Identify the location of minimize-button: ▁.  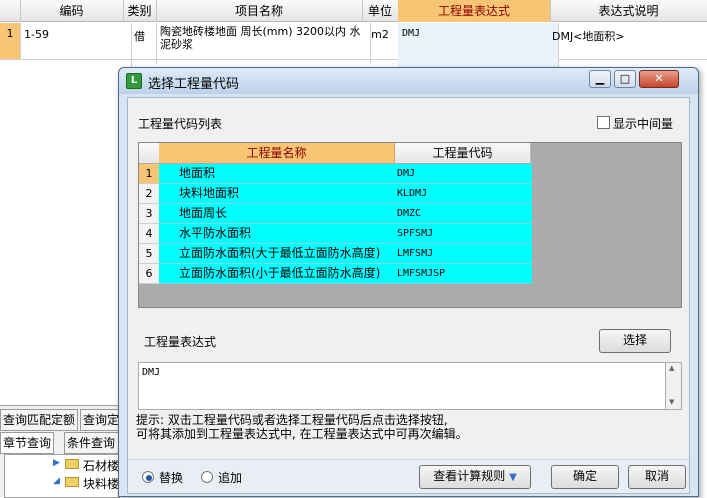
(600, 79).